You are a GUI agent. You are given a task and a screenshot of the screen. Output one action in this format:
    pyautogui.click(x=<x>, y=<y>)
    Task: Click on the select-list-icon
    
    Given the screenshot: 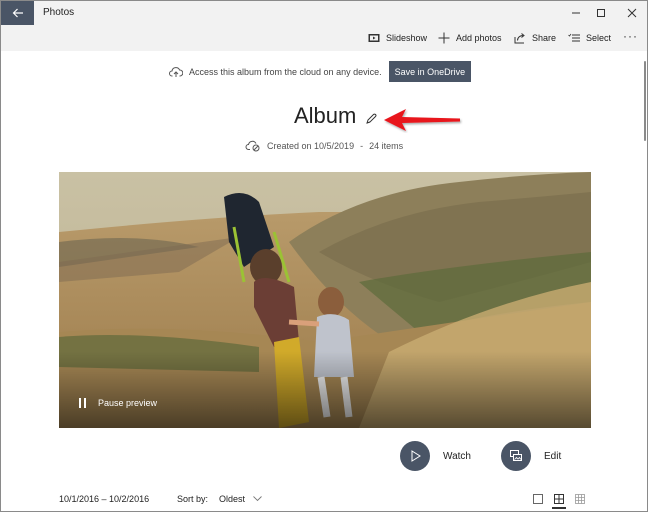 What is the action you would take?
    pyautogui.click(x=574, y=37)
    